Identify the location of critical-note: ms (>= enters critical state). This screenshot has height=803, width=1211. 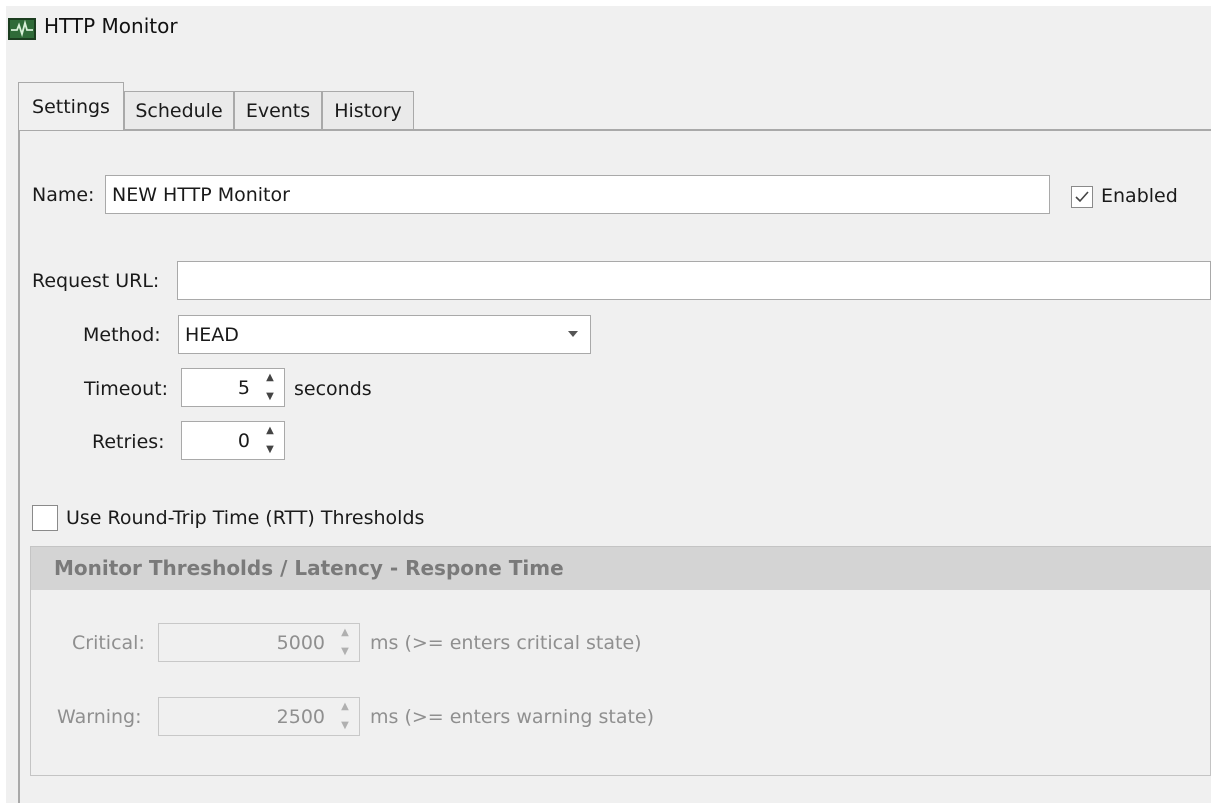
(506, 643).